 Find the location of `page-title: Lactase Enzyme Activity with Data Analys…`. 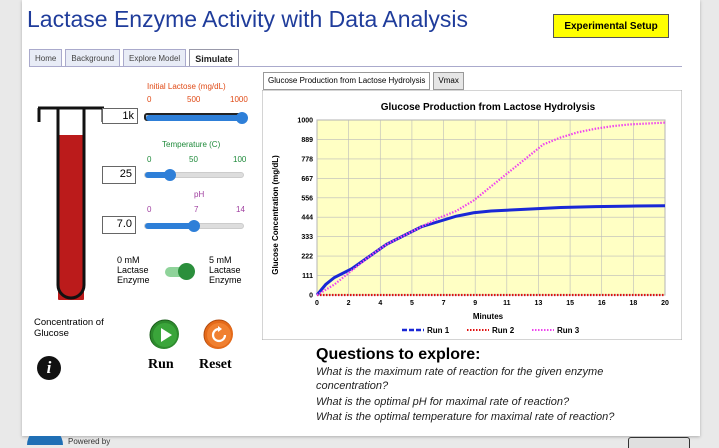

page-title: Lactase Enzyme Activity with Data Analys… is located at coordinates (248, 19).